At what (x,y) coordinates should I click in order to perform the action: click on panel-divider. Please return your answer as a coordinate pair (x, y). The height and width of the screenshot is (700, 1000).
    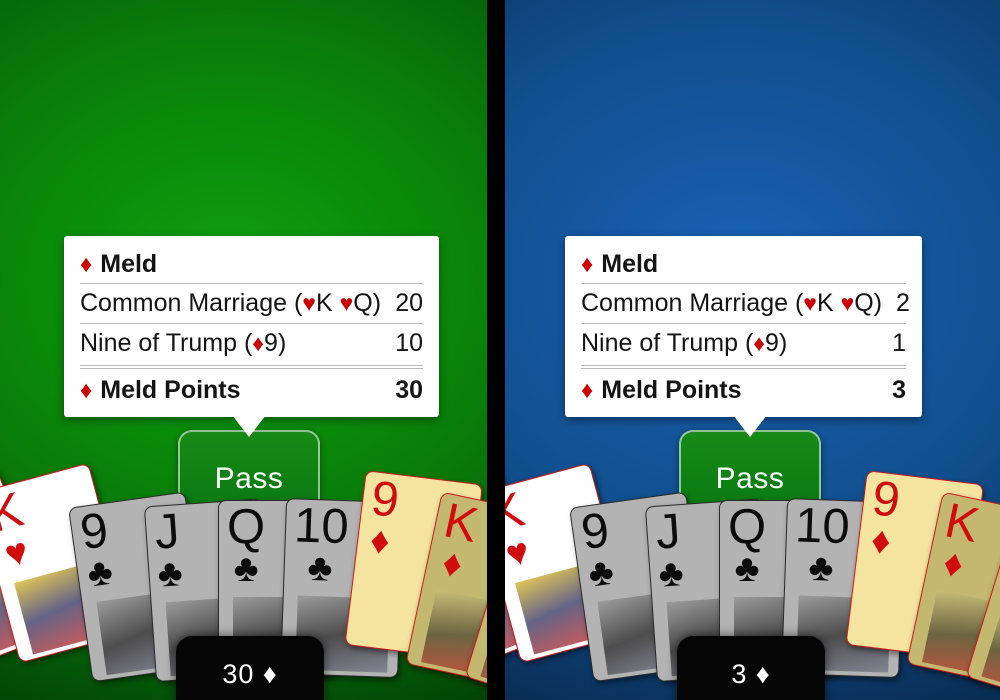
    Looking at the image, I should click on (496, 350).